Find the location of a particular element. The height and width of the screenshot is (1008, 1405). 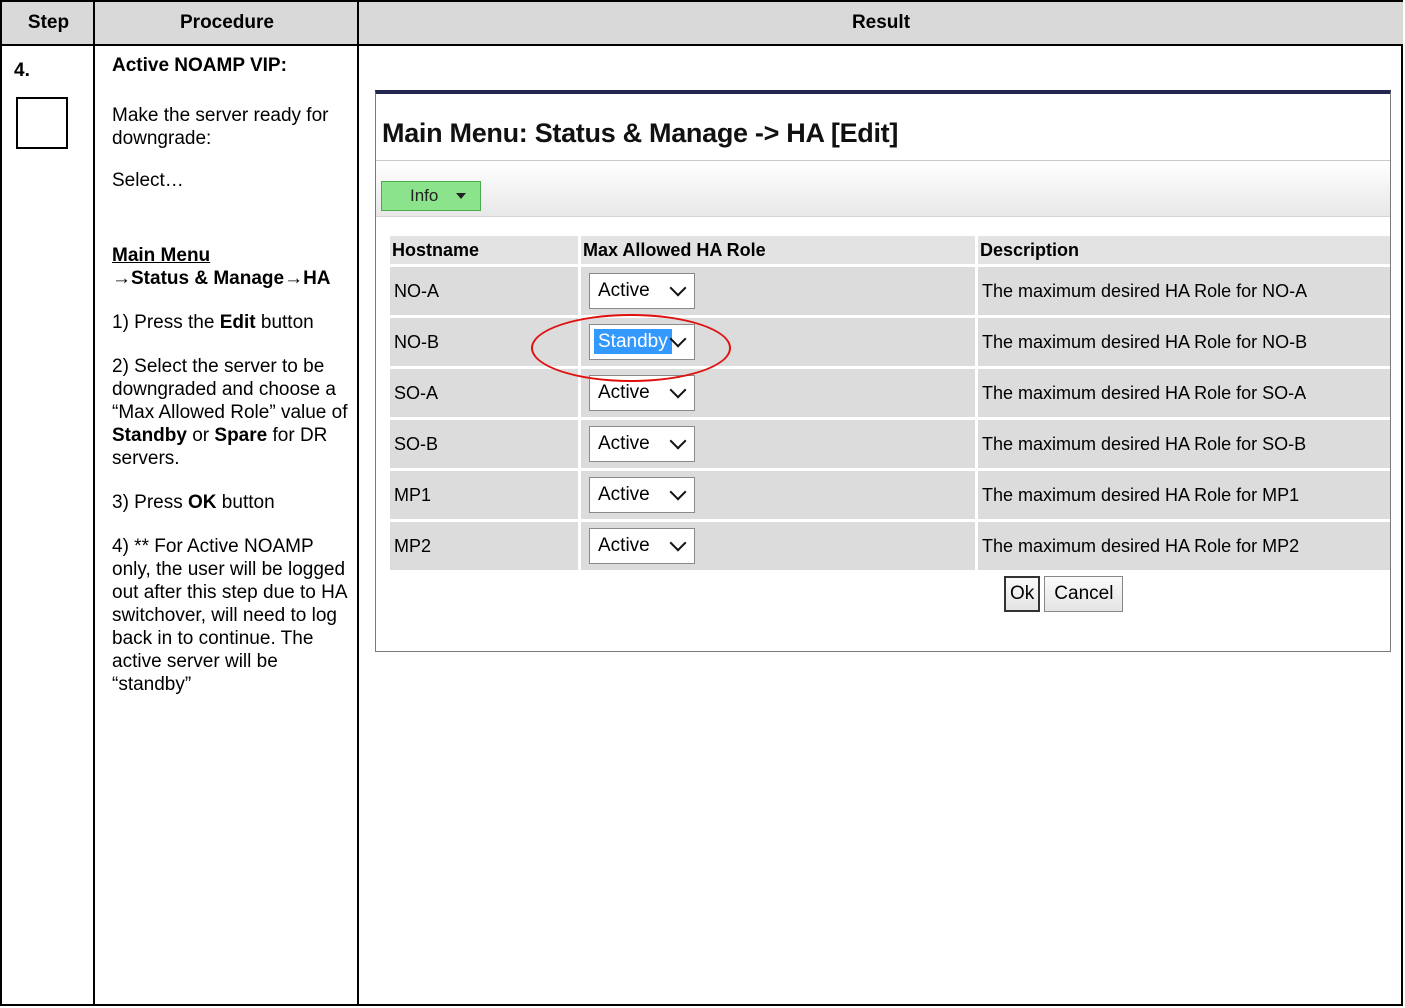

info-button: Info is located at coordinates (431, 196).